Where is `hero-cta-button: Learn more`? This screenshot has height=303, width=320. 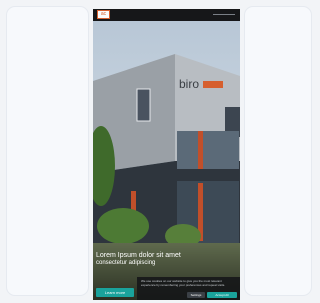 hero-cta-button: Learn more is located at coordinates (115, 292).